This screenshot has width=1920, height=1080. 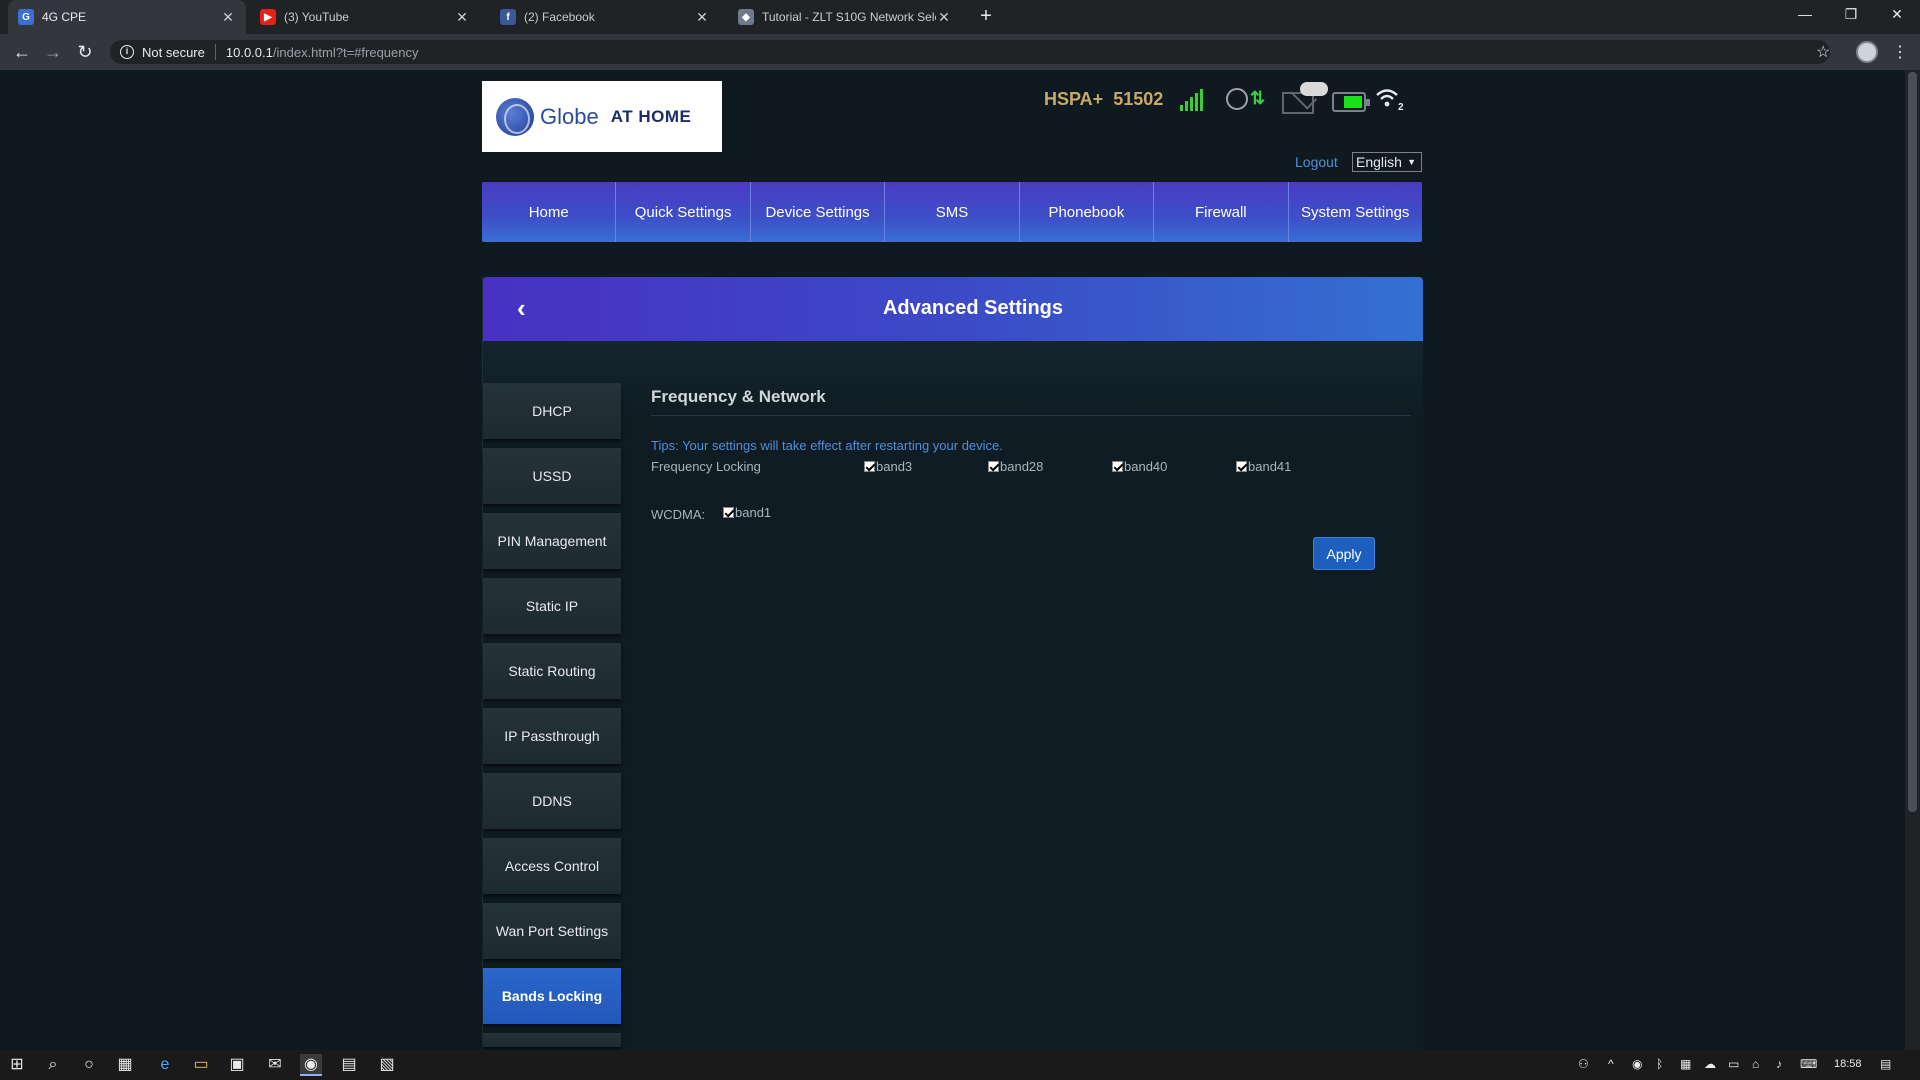 I want to click on logo-tagline: AT HOME, so click(x=651, y=116).